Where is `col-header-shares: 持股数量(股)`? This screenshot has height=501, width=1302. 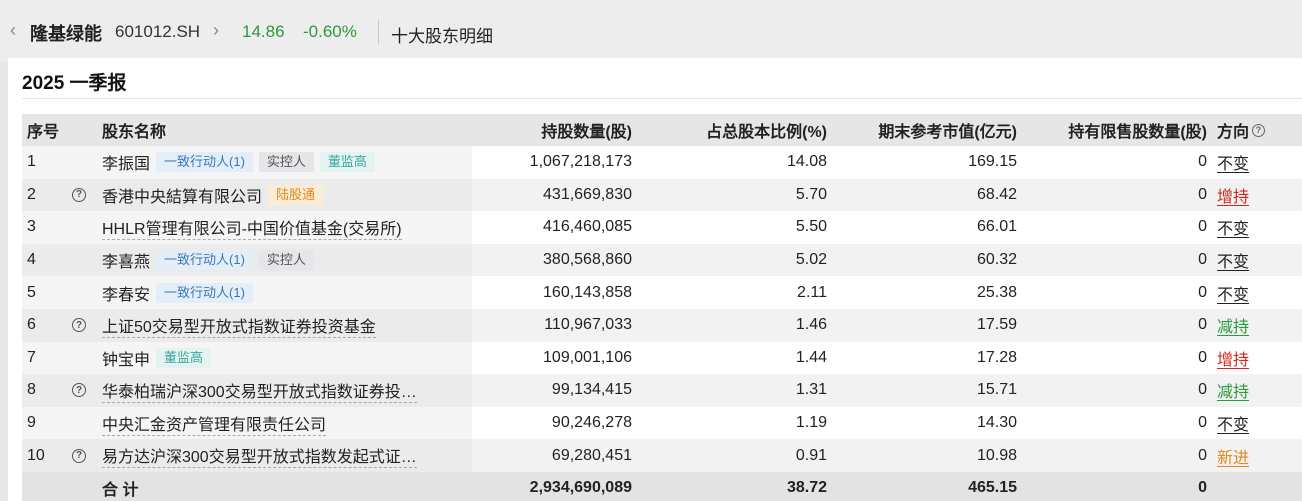
col-header-shares: 持股数量(股) is located at coordinates (586, 130).